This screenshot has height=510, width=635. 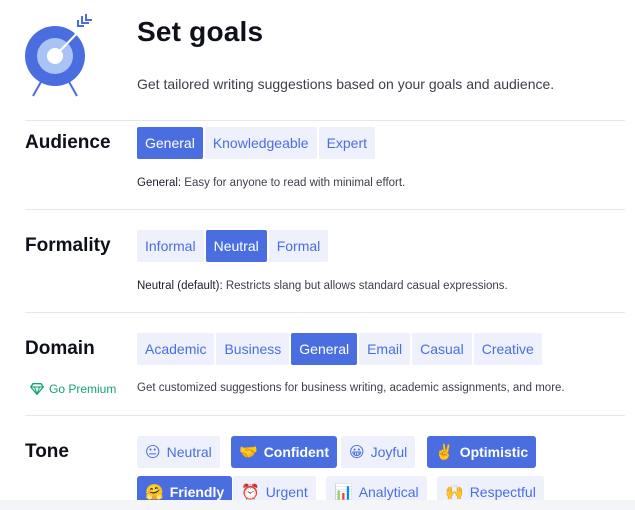 I want to click on formality-option-informal: Informal, so click(x=170, y=246).